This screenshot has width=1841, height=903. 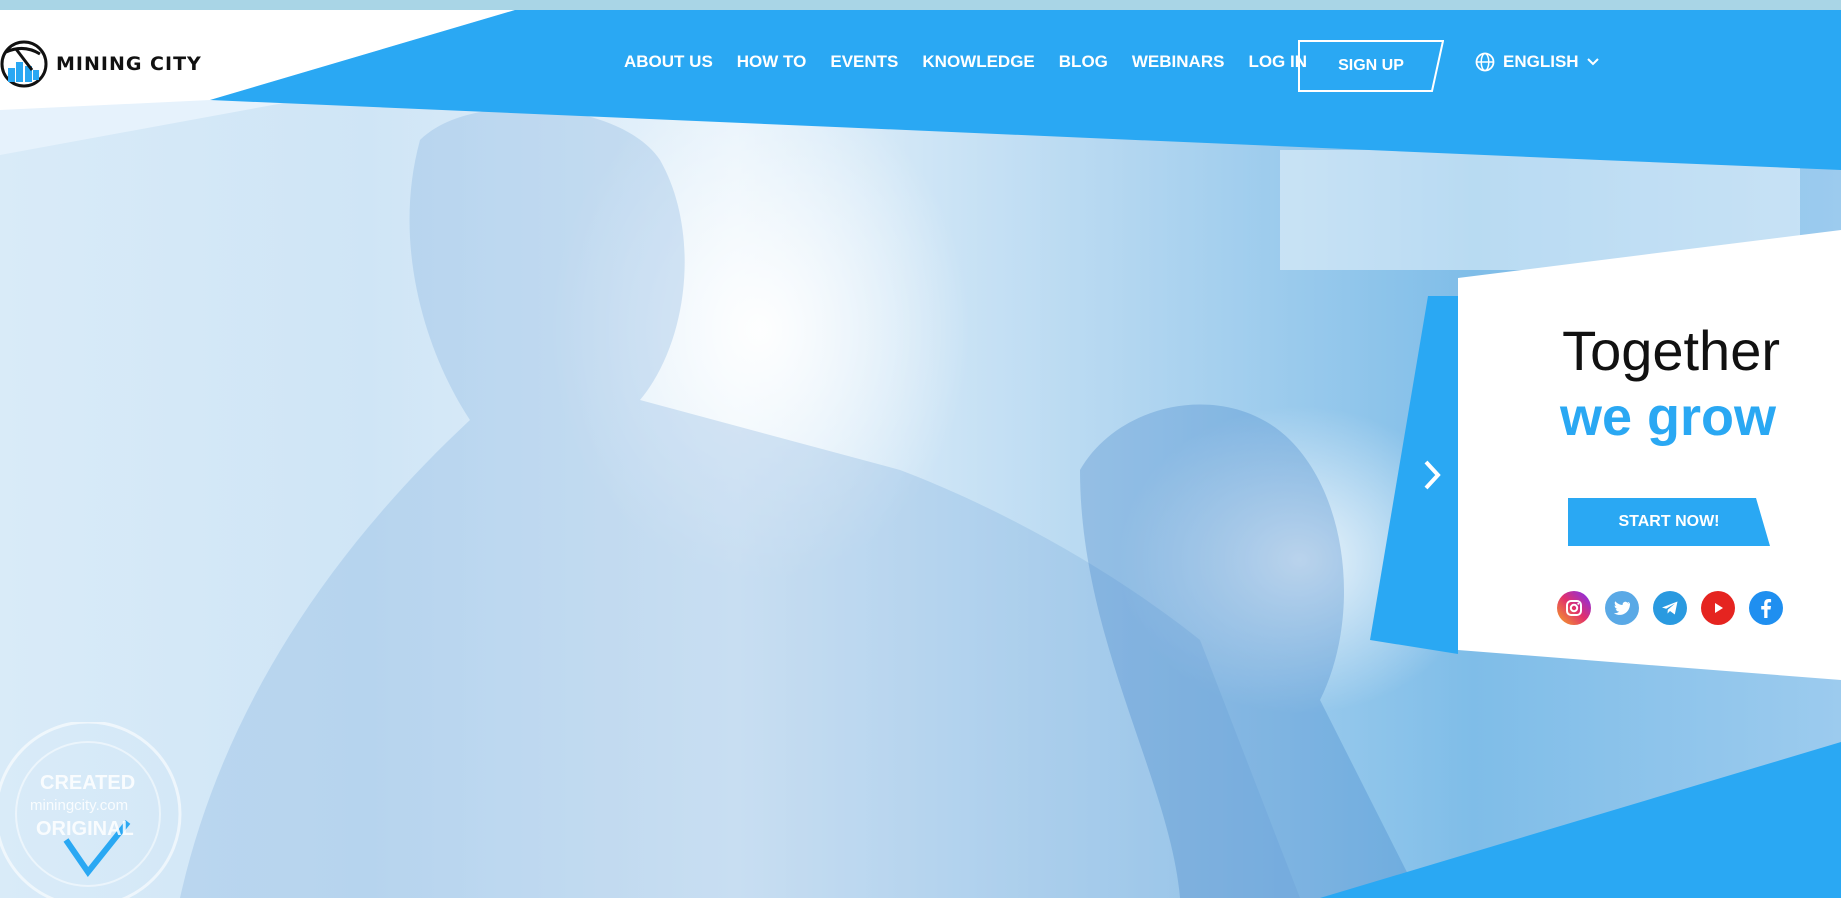 I want to click on browser-top-strip, so click(x=920, y=5).